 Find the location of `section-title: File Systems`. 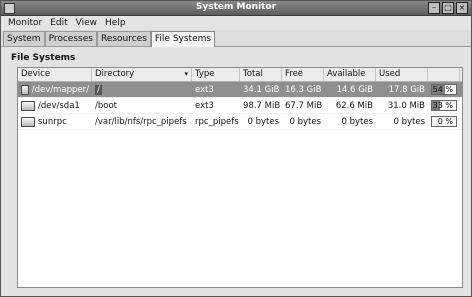

section-title: File Systems is located at coordinates (43, 58).